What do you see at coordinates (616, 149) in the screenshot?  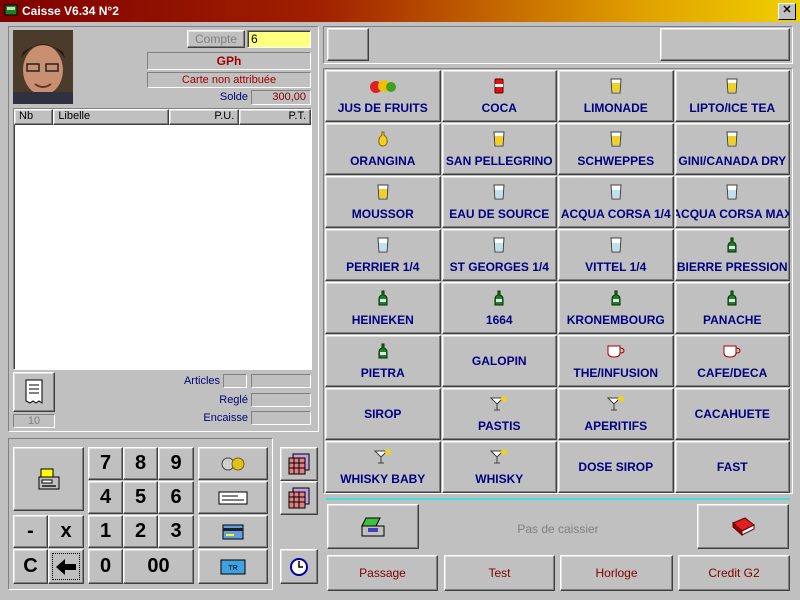 I see `drink-button: SCHWEPPES` at bounding box center [616, 149].